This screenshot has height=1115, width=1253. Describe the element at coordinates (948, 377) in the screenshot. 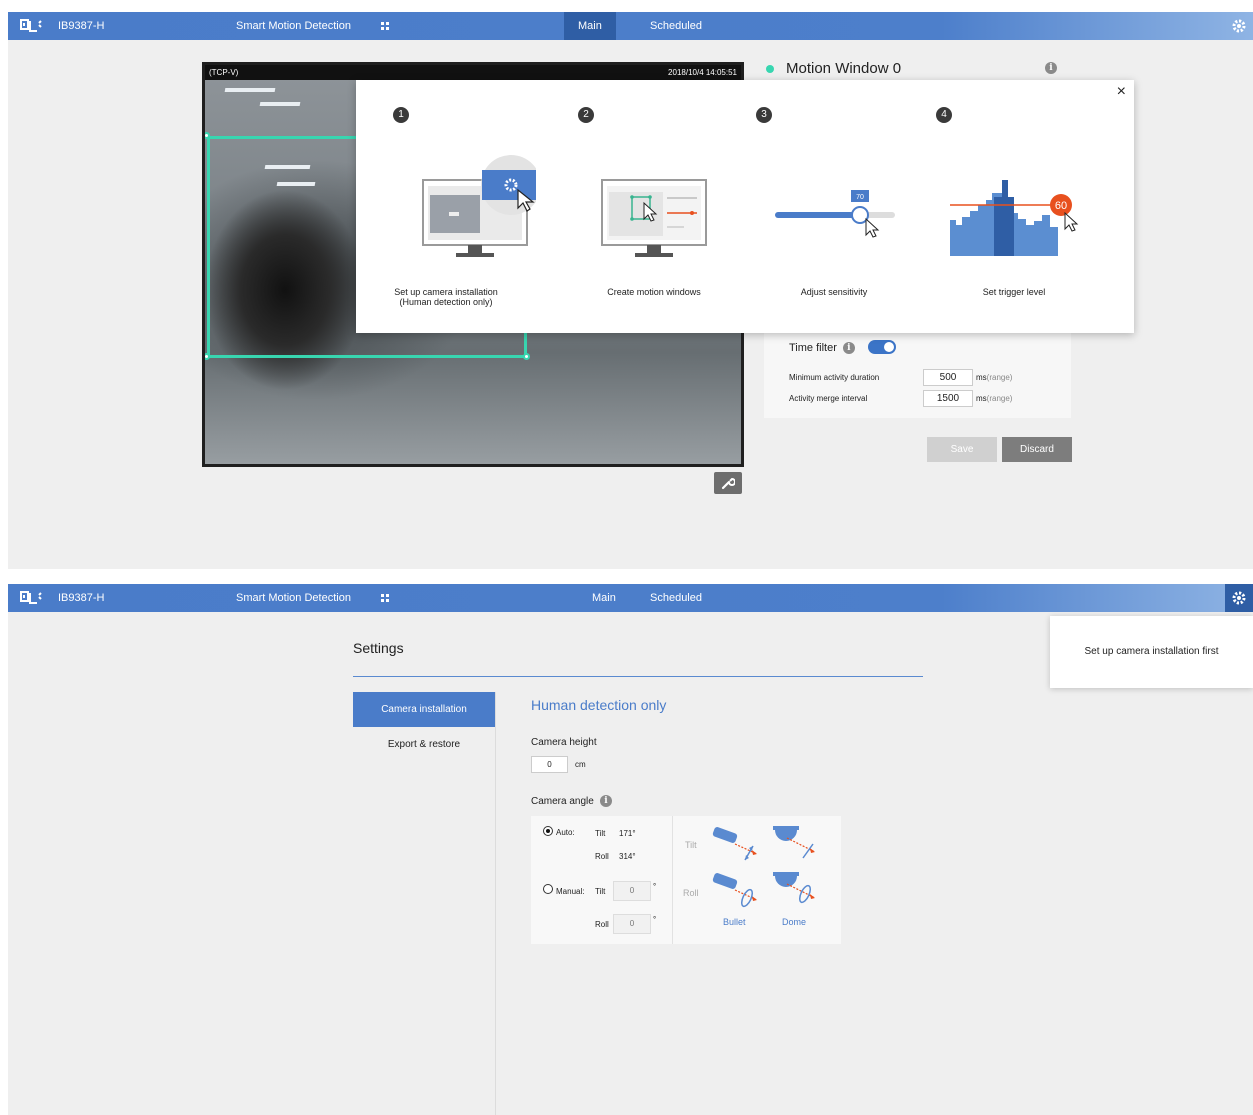

I see `min-activity-input` at that location.